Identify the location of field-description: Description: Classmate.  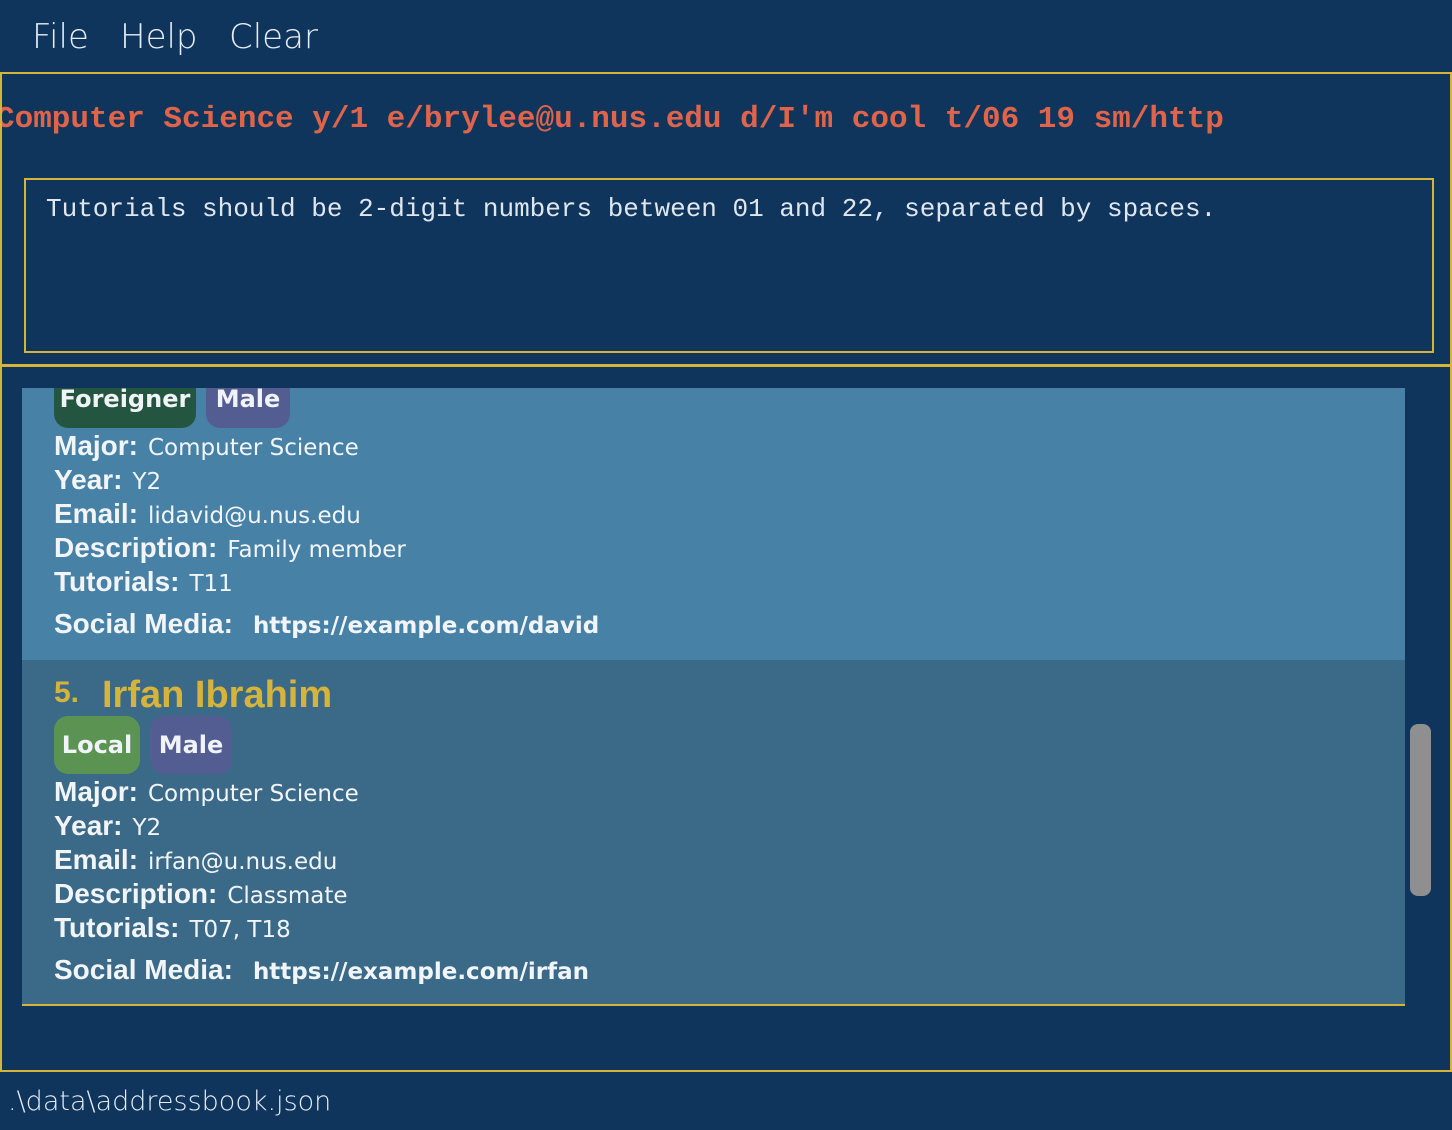
(201, 894).